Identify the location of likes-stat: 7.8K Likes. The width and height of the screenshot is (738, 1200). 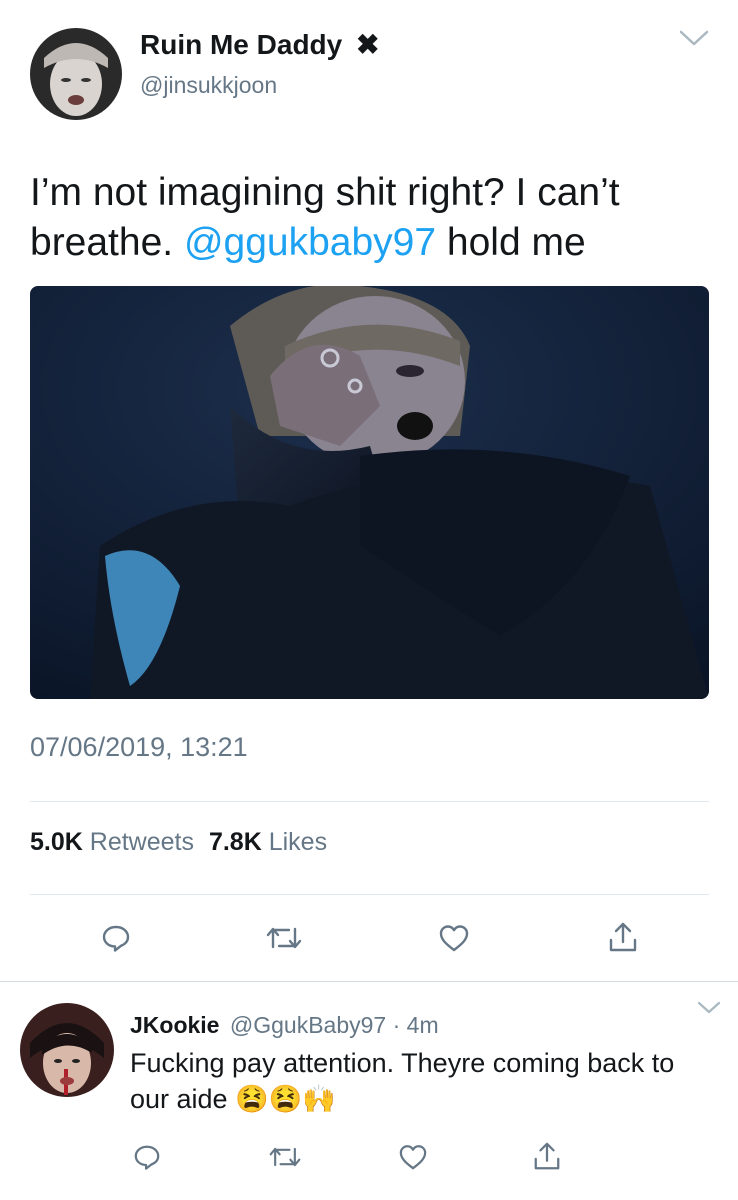
(268, 842).